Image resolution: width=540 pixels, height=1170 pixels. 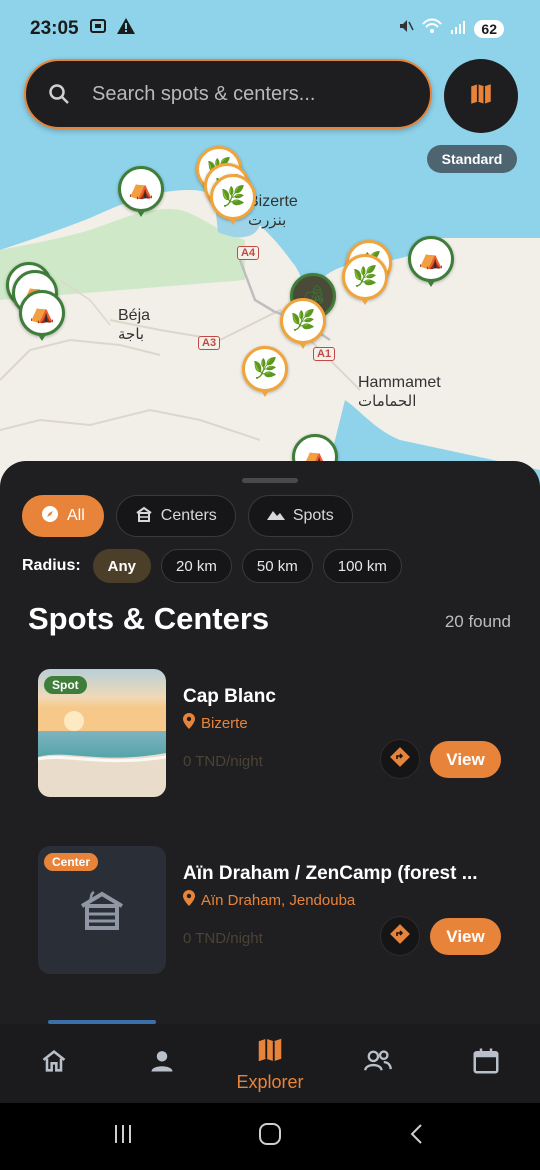 What do you see at coordinates (122, 566) in the screenshot?
I see `radius-any: Any` at bounding box center [122, 566].